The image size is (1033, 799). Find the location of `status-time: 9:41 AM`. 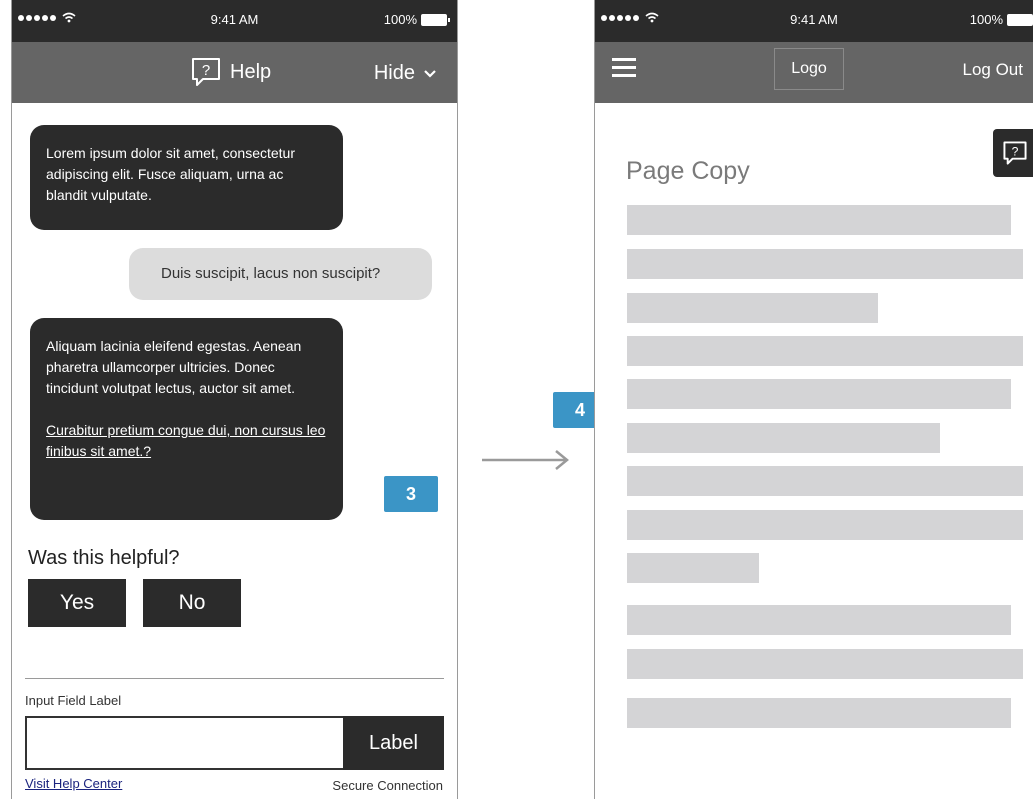

status-time: 9:41 AM is located at coordinates (814, 19).